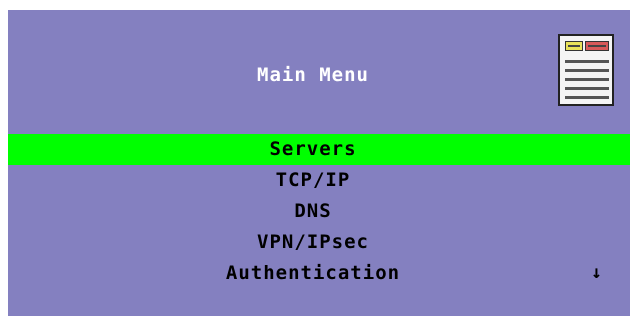 The height and width of the screenshot is (325, 630). Describe the element at coordinates (319, 149) in the screenshot. I see `menu-item-servers: Servers` at that location.